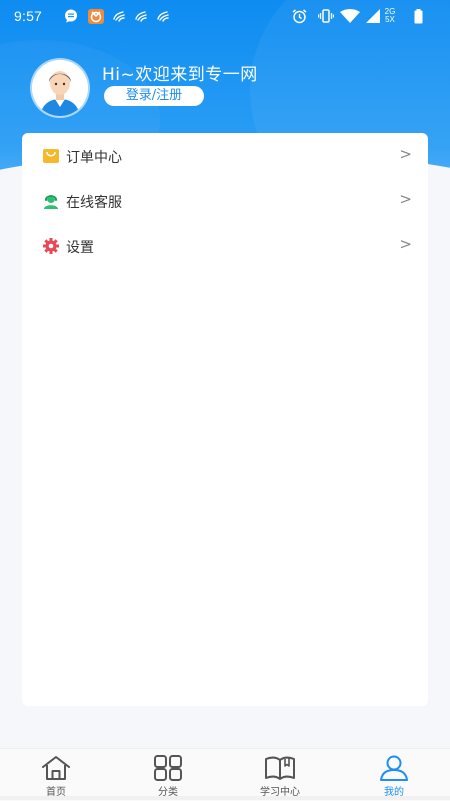  I want to click on menu-item-customer-service: 在线客服 >, so click(225, 201).